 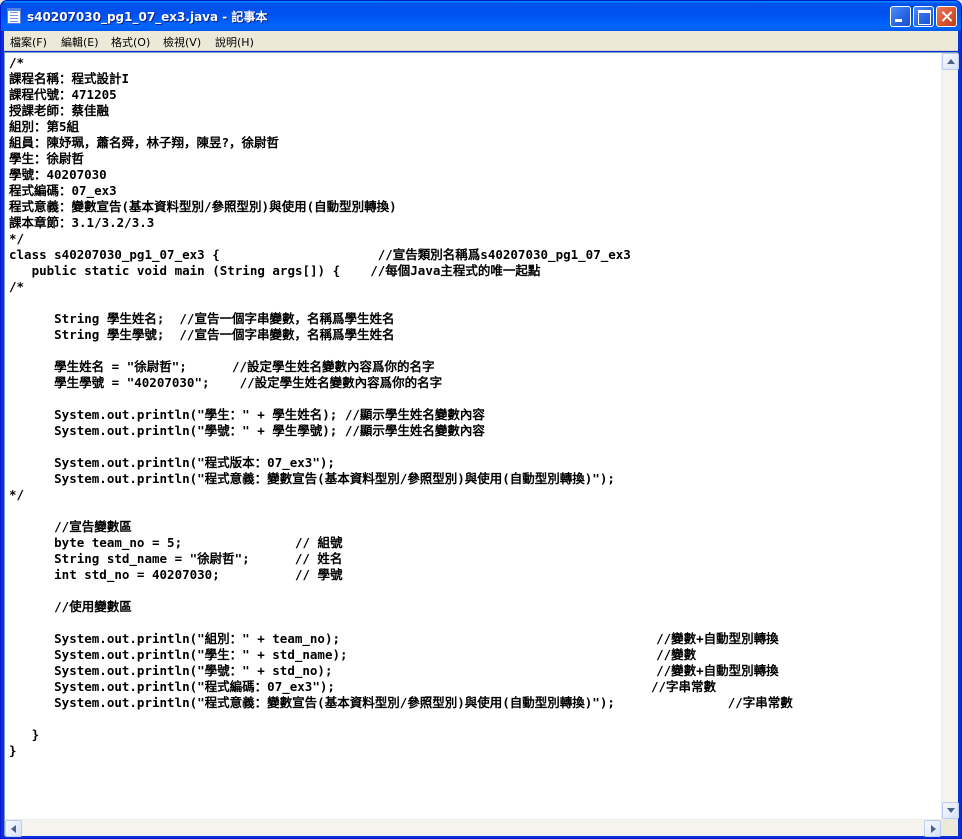 I want to click on menu-help: 說明(H), so click(x=234, y=42).